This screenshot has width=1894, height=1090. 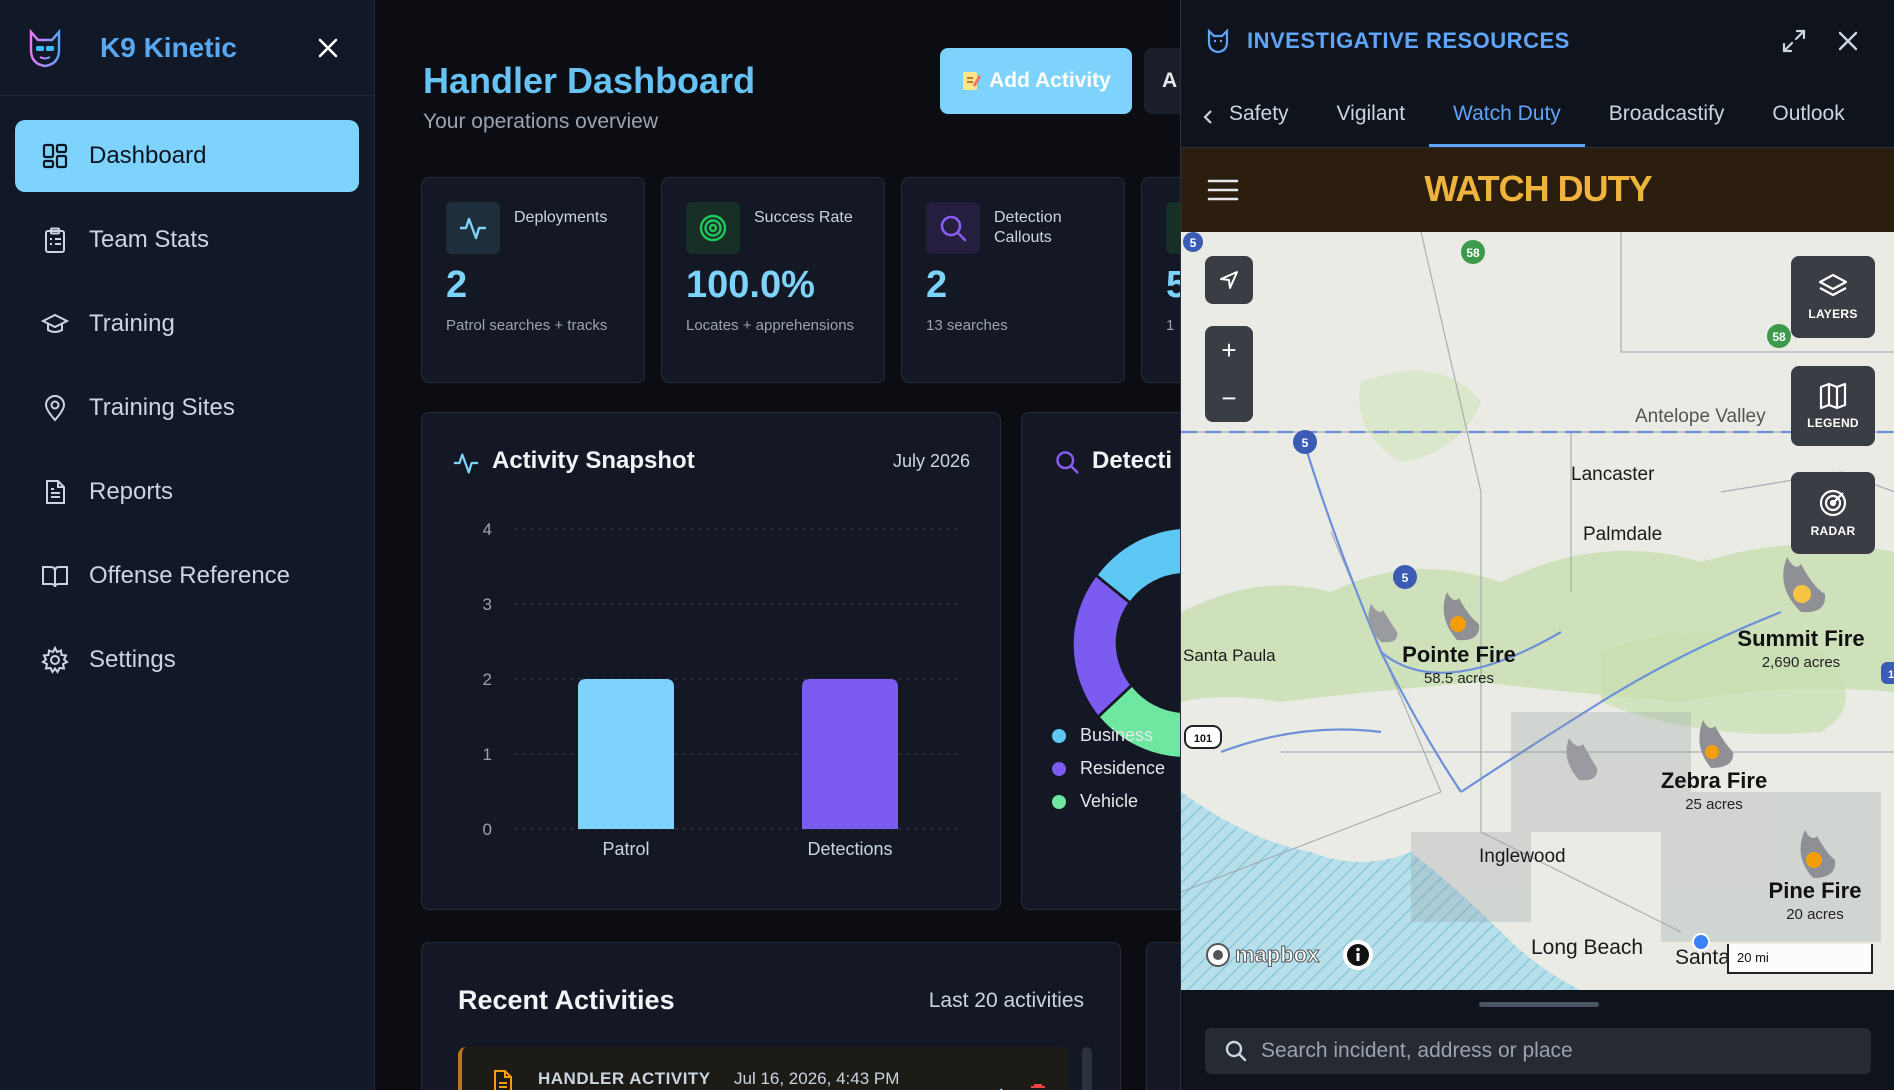 I want to click on k9-logo-icon, so click(x=45, y=47).